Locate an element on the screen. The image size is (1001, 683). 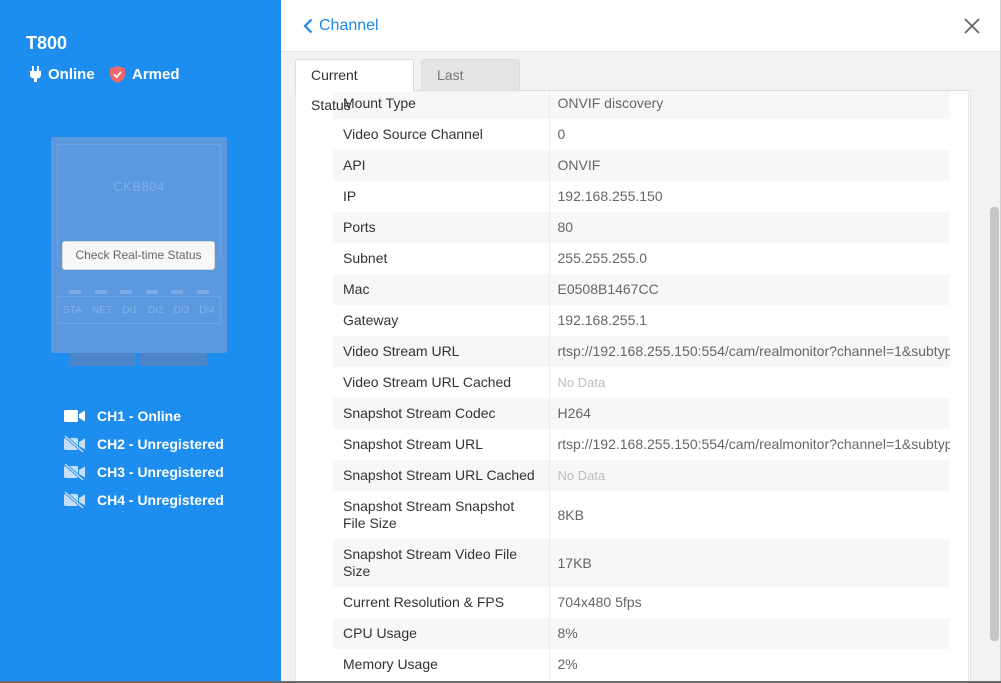
table-row: CPU Usage 8% is located at coordinates (641, 633).